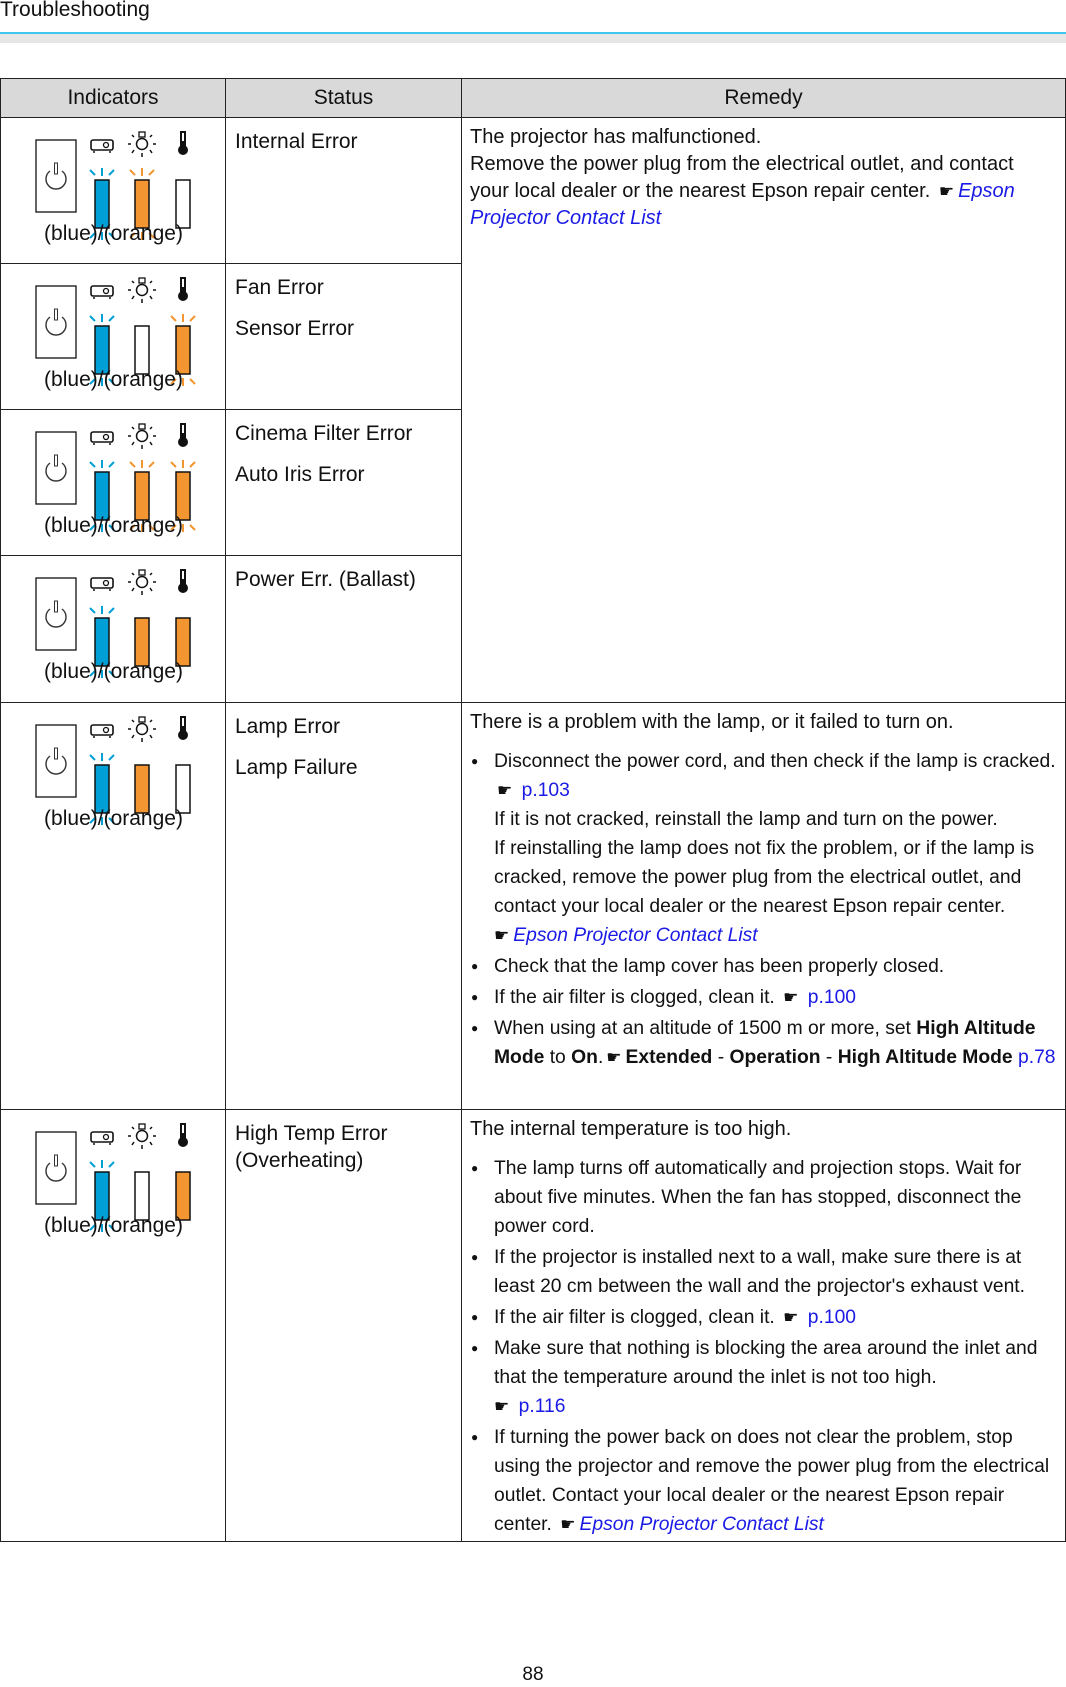 Image resolution: width=1066 pixels, height=1687 pixels. What do you see at coordinates (311, 1147) in the screenshot?
I see `status-text: High Temp Error (Overheating)` at bounding box center [311, 1147].